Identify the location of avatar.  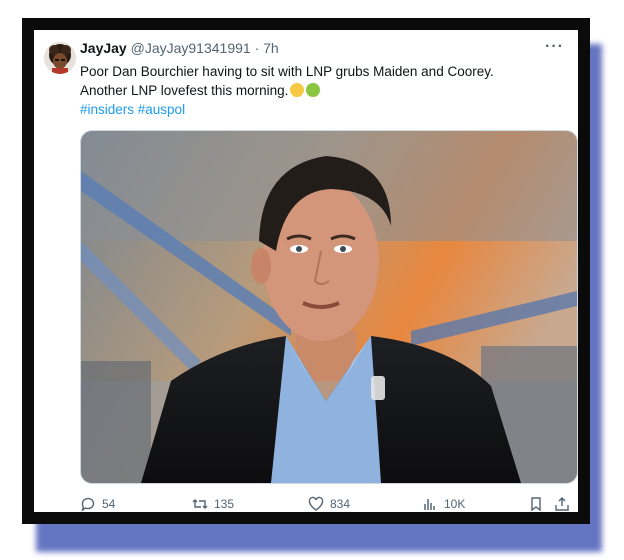
(60, 58).